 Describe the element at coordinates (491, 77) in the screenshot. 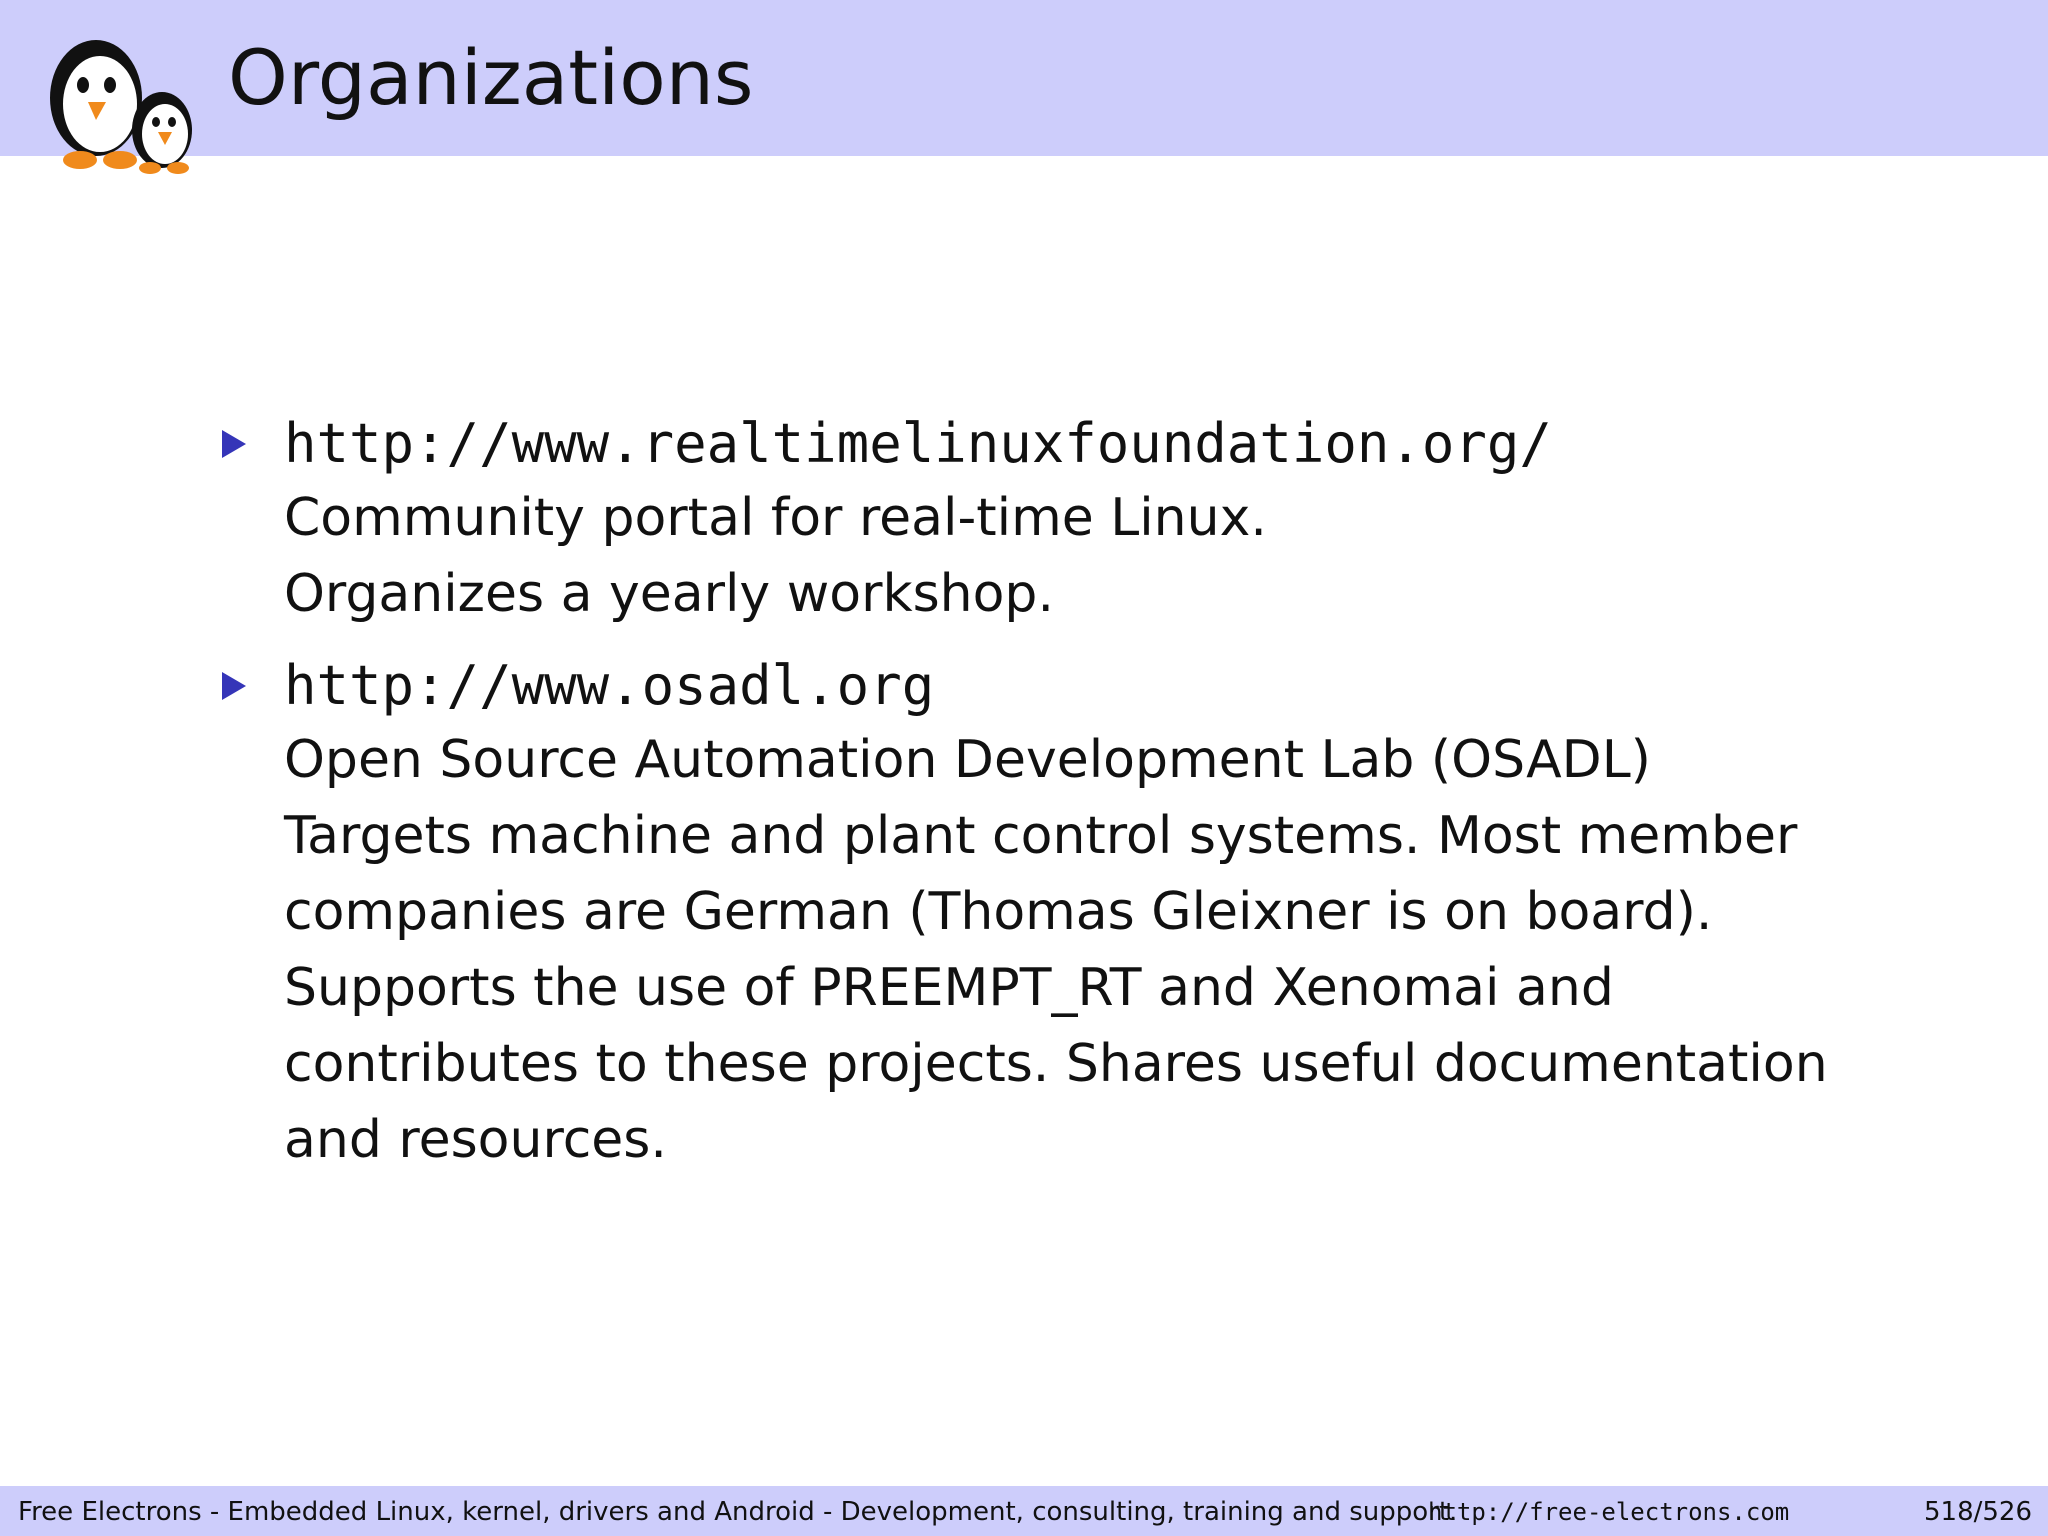

I see `page-title: Organizations` at that location.